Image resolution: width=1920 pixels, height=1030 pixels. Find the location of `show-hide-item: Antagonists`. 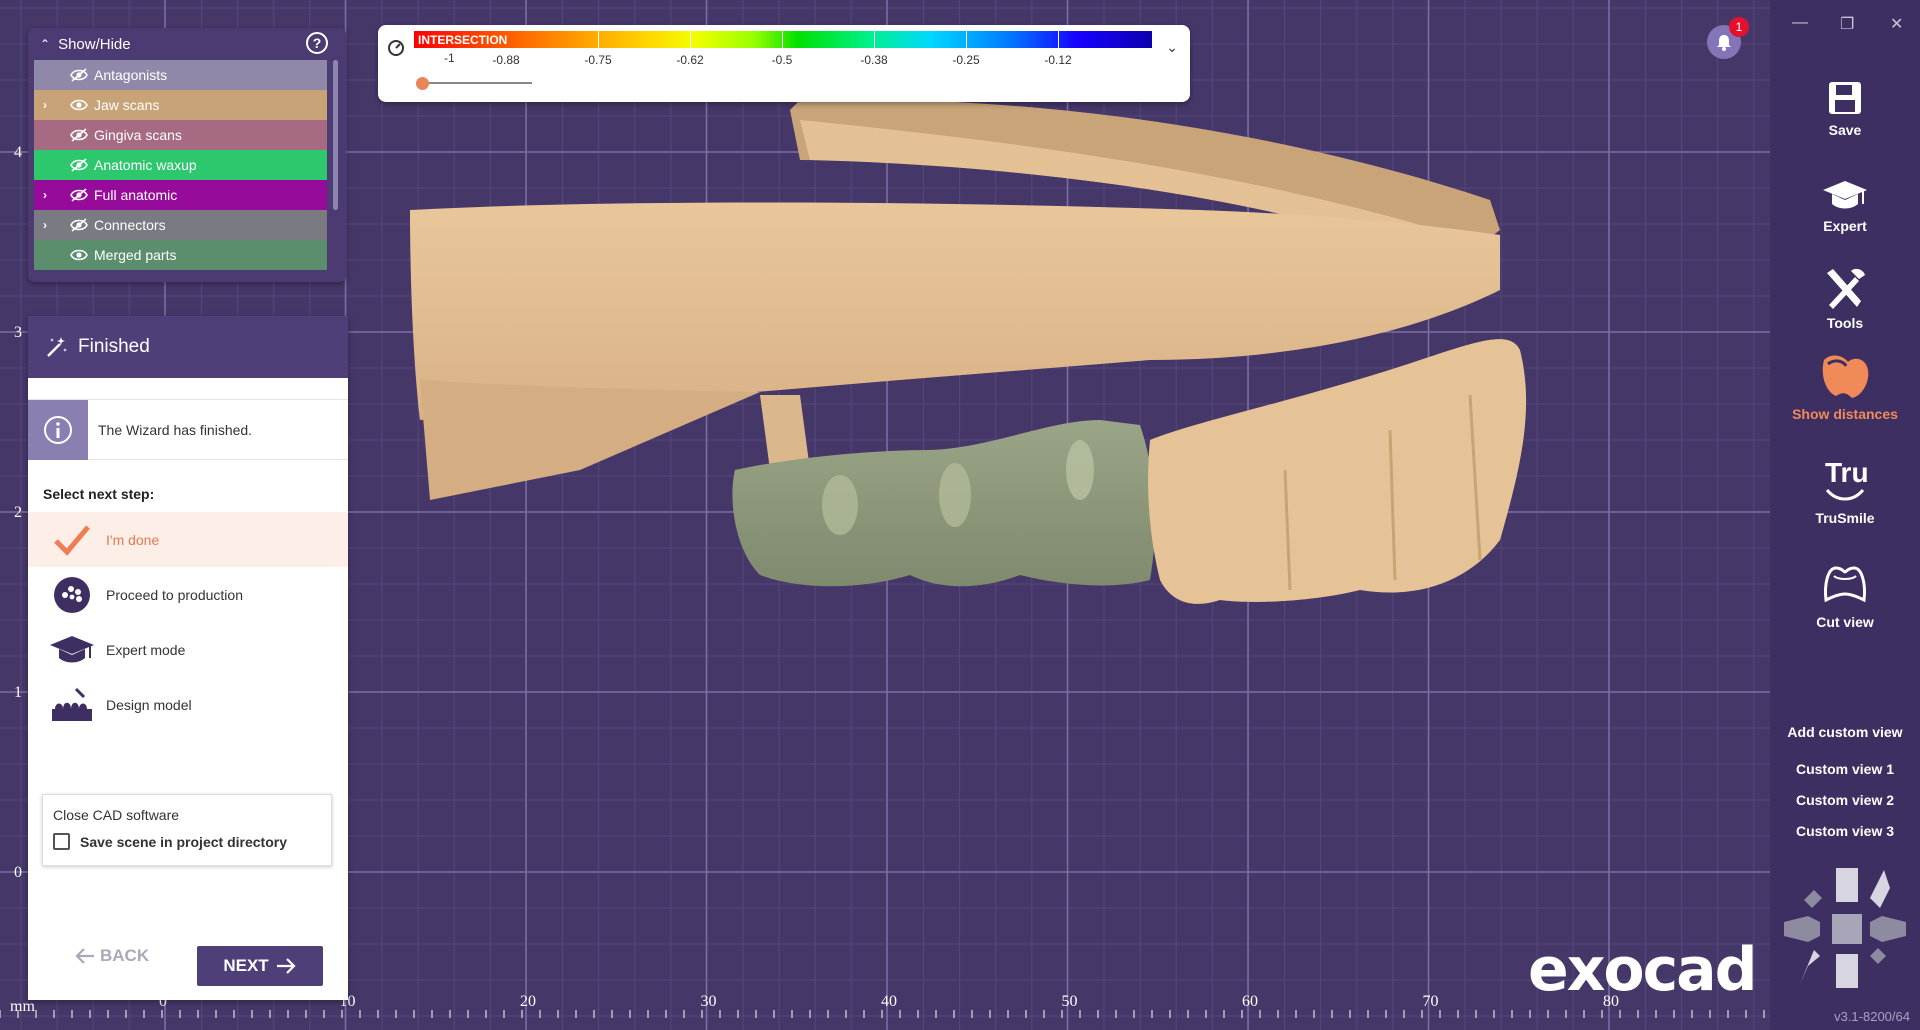

show-hide-item: Antagonists is located at coordinates (180, 75).